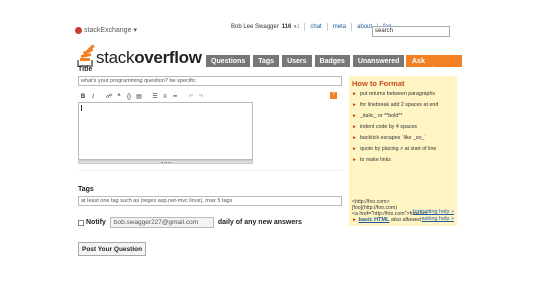 This screenshot has height=304, width=540. What do you see at coordinates (149, 57) in the screenshot?
I see `logo-text: stackoverflow` at bounding box center [149, 57].